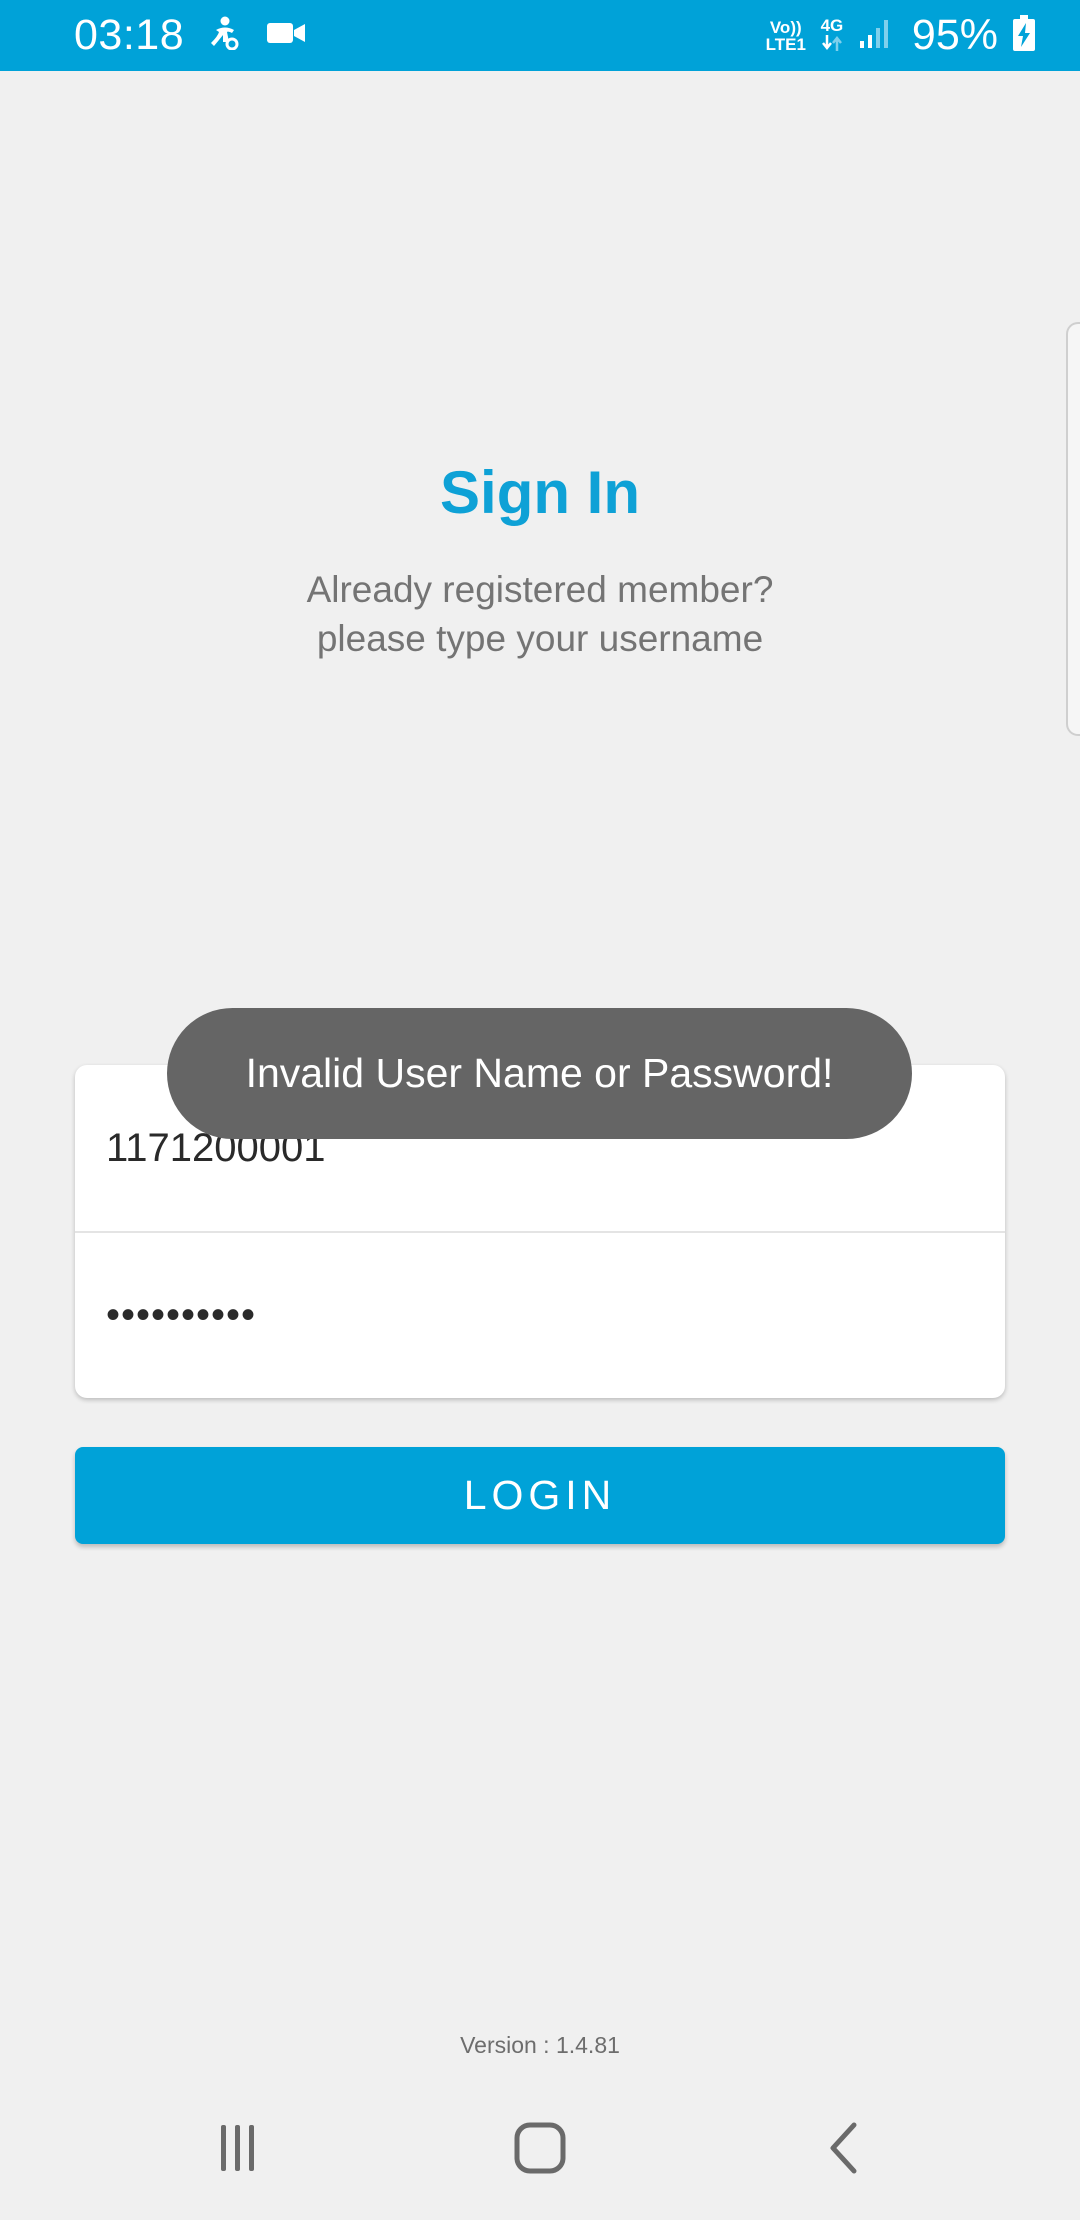  I want to click on accessibility-icon, so click(225, 35).